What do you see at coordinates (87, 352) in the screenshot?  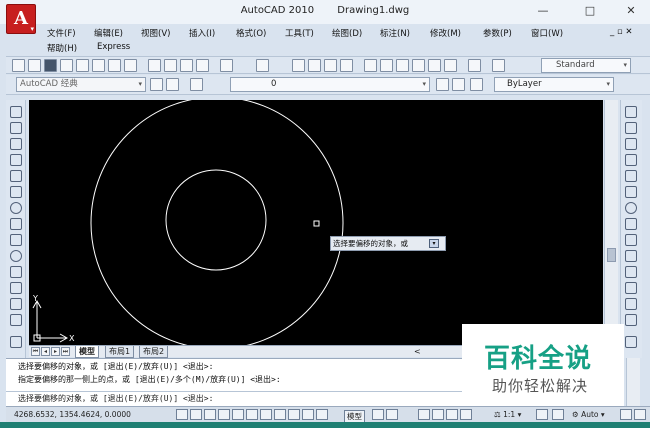 I see `tab-model: 模型` at bounding box center [87, 352].